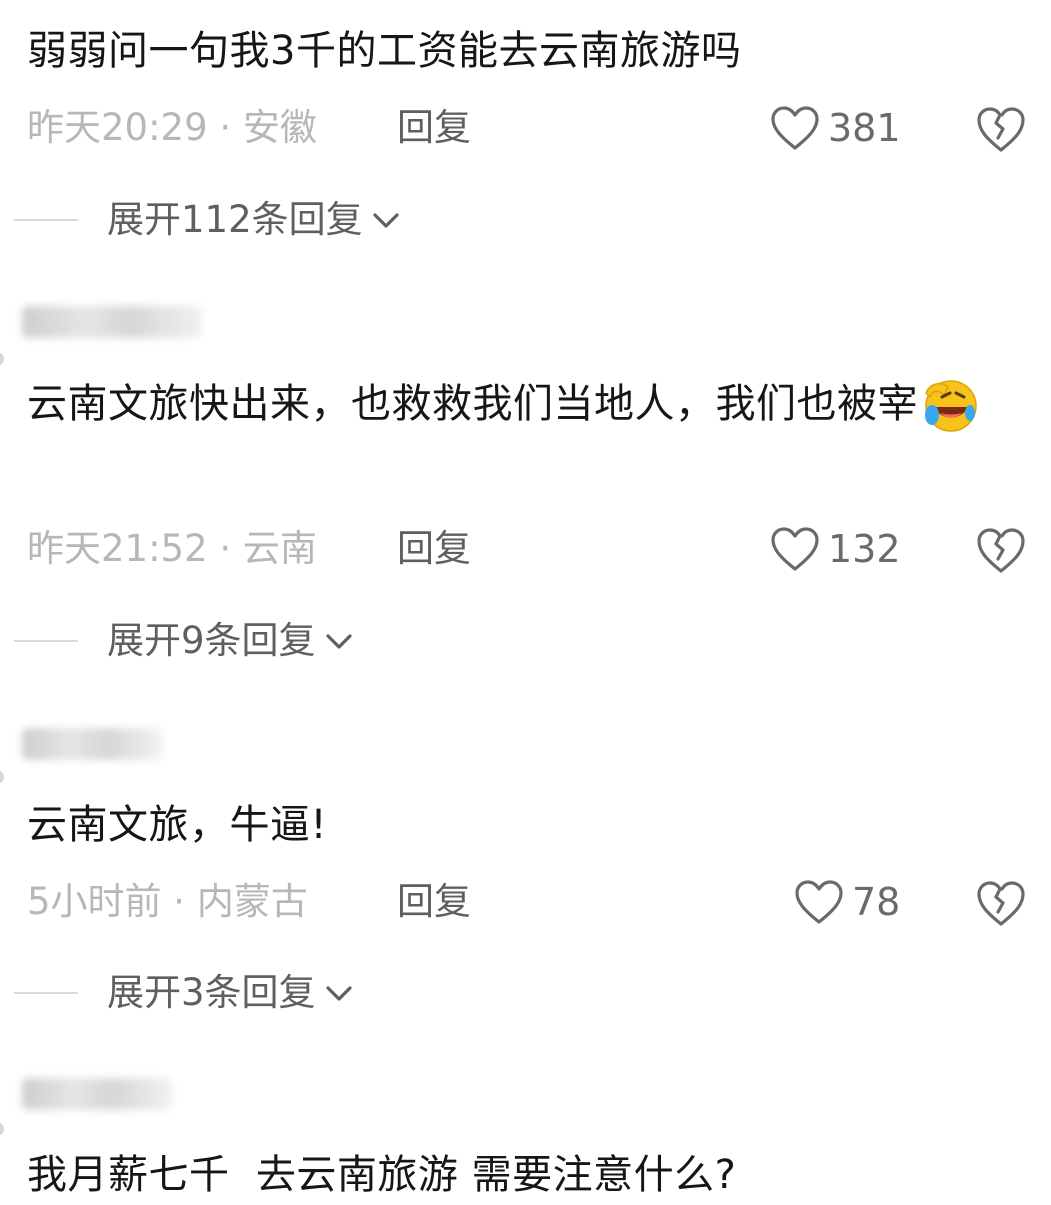  What do you see at coordinates (529, 404) in the screenshot?
I see `comment-text: 云南文旅快出来，也救救我们当地人，我们也被宰` at bounding box center [529, 404].